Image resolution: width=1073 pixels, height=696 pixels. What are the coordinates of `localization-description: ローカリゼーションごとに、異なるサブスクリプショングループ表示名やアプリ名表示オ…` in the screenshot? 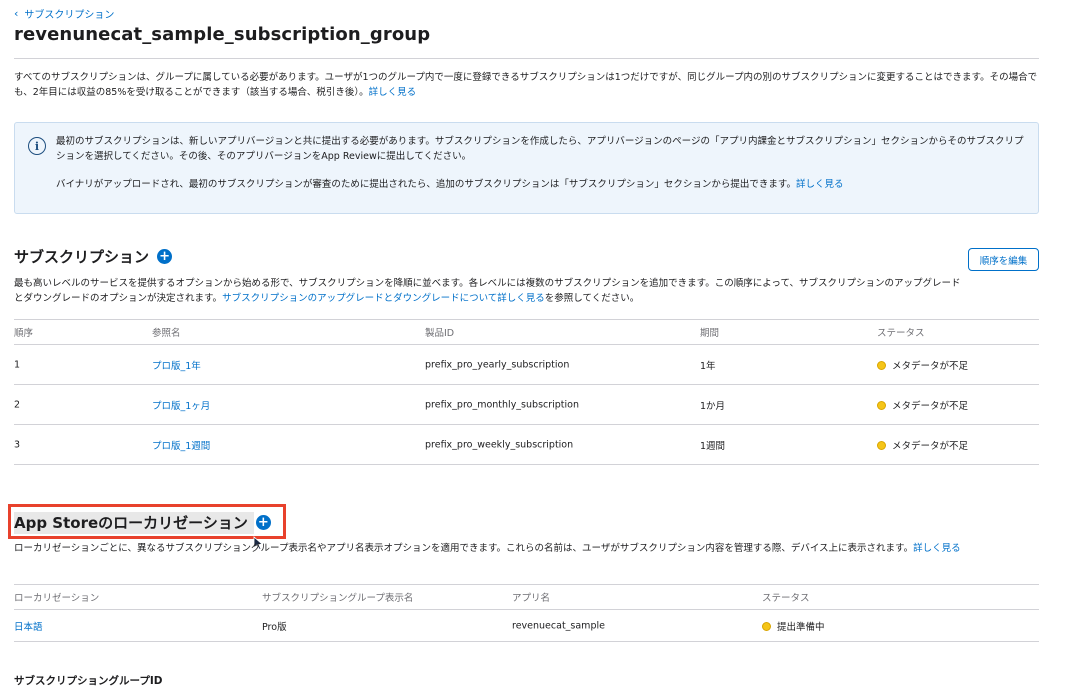 It's located at (526, 548).